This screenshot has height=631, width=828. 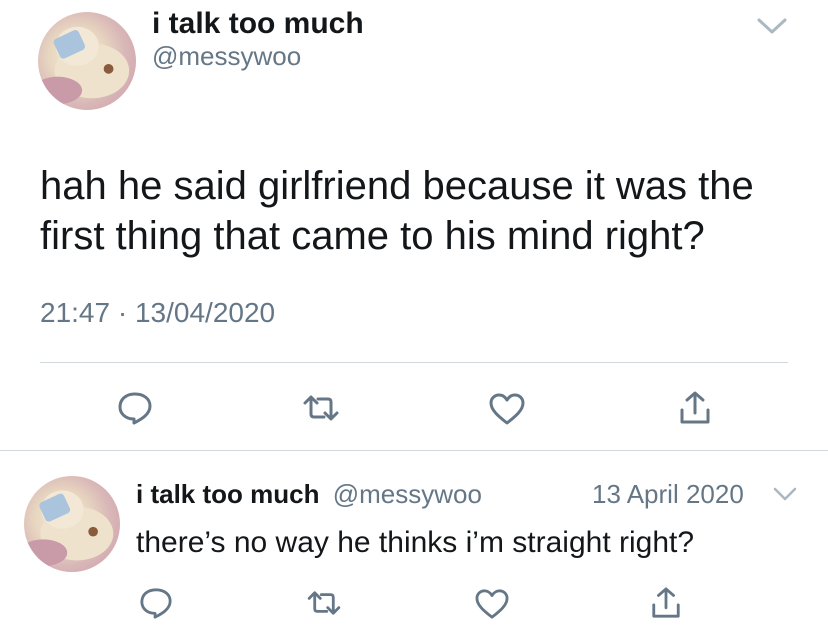 What do you see at coordinates (414, 450) in the screenshot?
I see `tweet-separator` at bounding box center [414, 450].